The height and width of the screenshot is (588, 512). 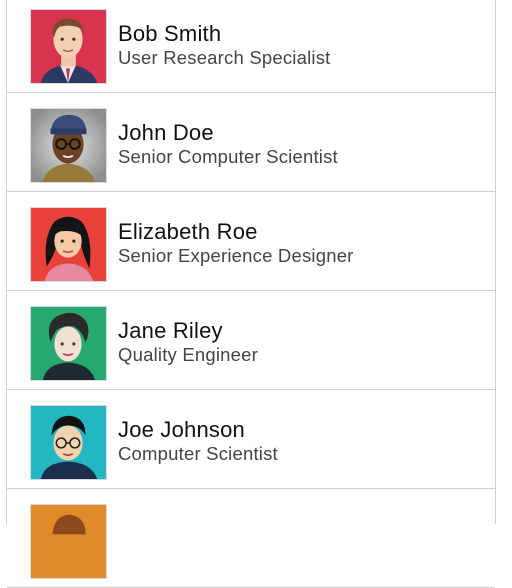 I want to click on contact-text: Jane Riley Quality Engineer, so click(x=188, y=342).